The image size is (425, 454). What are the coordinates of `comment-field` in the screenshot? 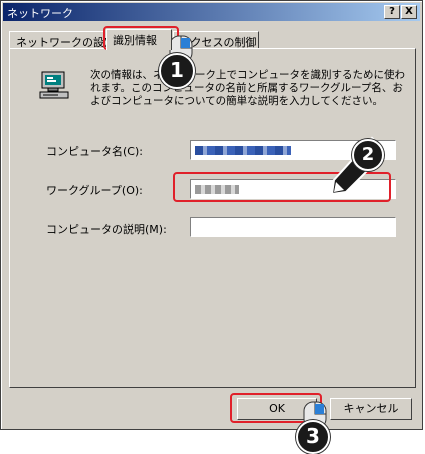 It's located at (293, 227).